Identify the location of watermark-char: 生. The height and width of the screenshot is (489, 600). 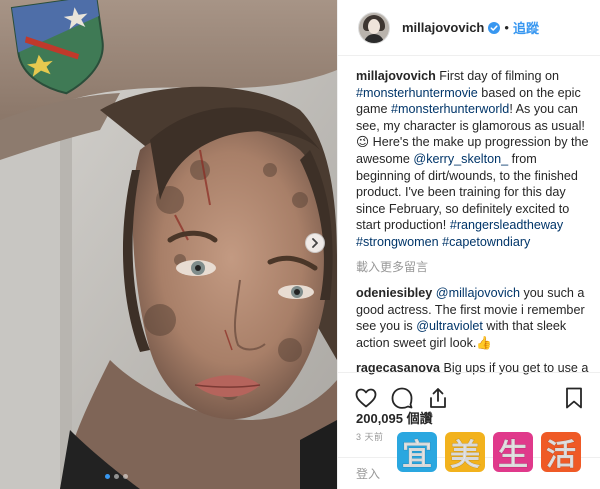
(513, 453).